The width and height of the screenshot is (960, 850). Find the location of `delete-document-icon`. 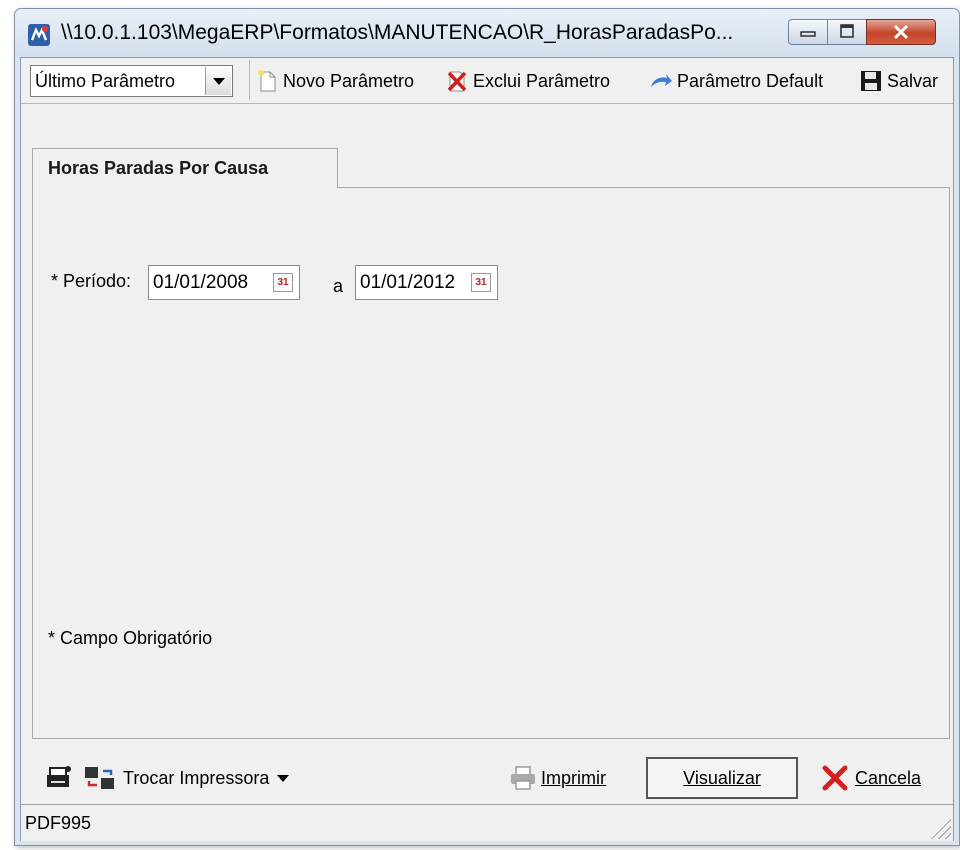

delete-document-icon is located at coordinates (457, 81).